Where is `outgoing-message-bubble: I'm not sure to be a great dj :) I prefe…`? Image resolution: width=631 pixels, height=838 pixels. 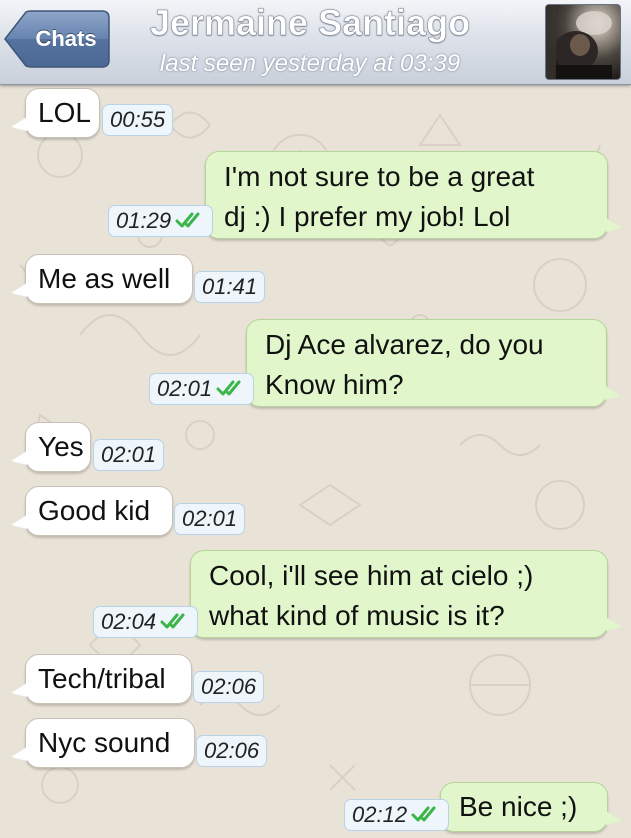
outgoing-message-bubble: I'm not sure to be a great dj :) I prefe… is located at coordinates (413, 195).